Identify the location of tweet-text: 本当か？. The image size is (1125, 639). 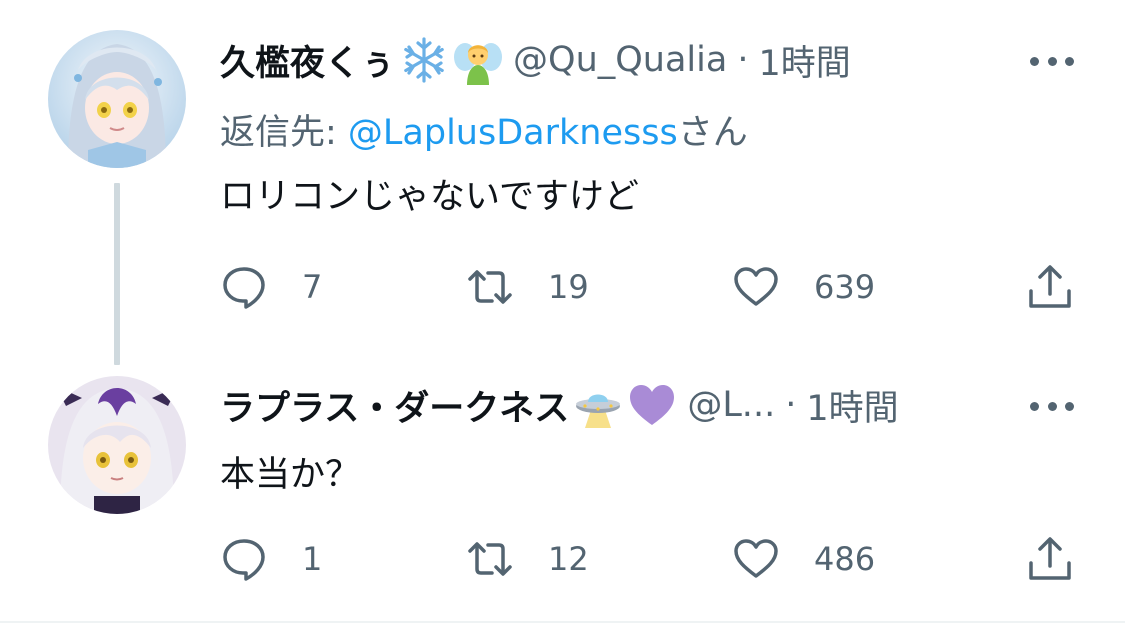
(290, 475).